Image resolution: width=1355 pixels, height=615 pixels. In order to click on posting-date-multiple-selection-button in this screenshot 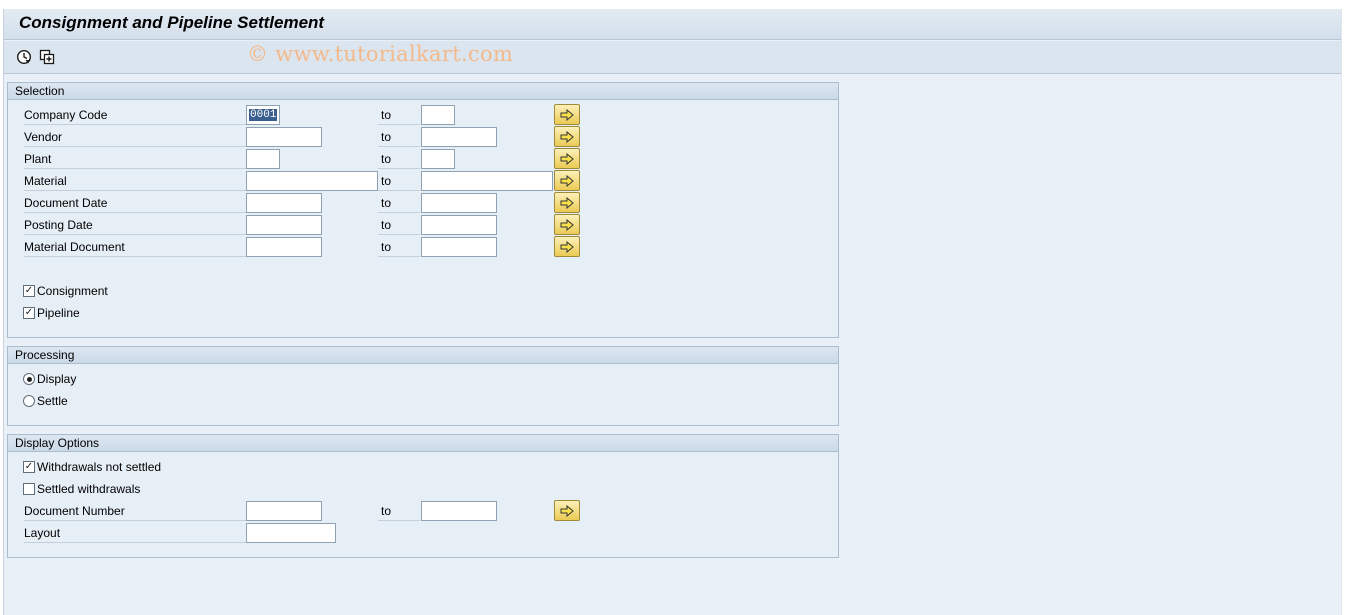, I will do `click(567, 224)`.